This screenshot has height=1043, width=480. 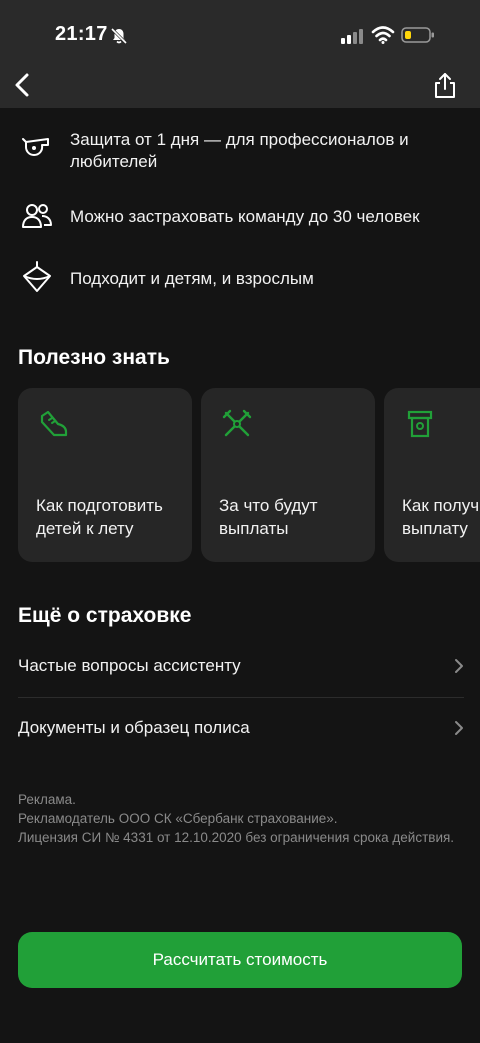 What do you see at coordinates (81, 34) in the screenshot?
I see `status-time: 21:17` at bounding box center [81, 34].